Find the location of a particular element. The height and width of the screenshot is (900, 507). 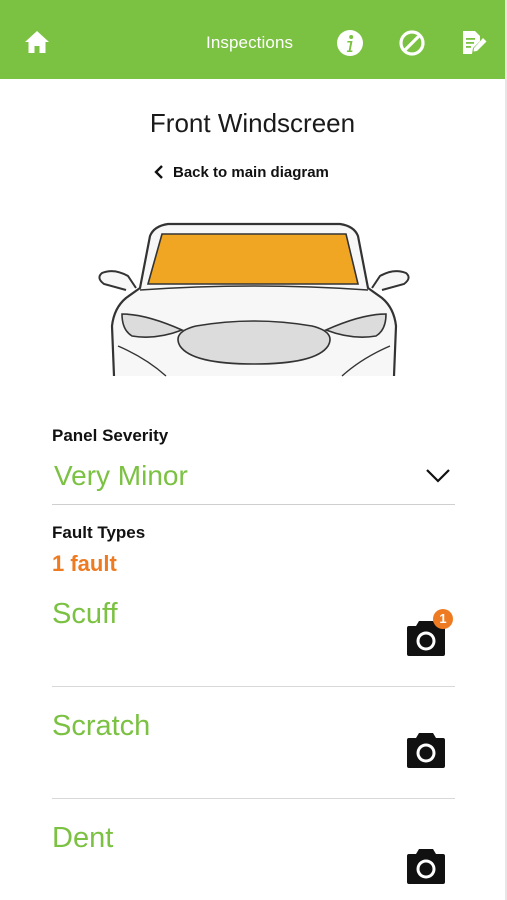

fault-types-label: Fault Types is located at coordinates (99, 532).